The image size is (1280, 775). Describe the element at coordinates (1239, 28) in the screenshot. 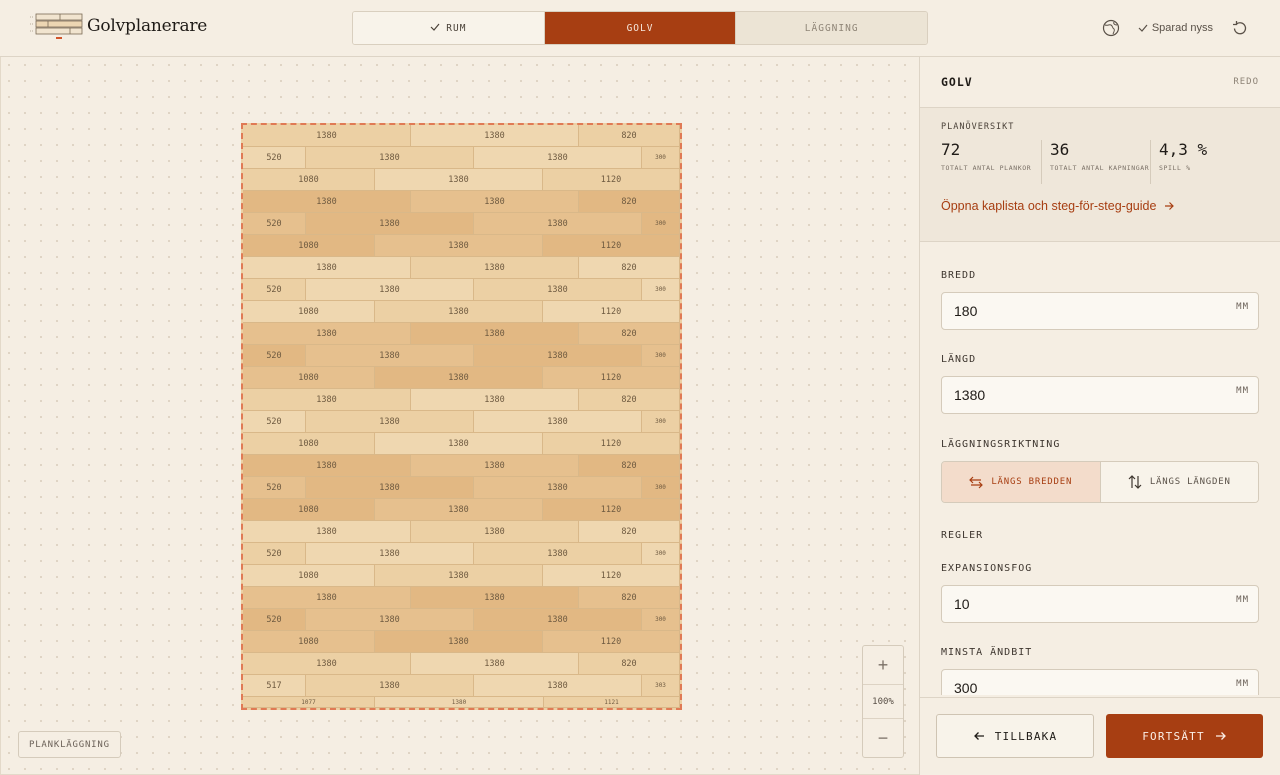

I see `reset-icon` at that location.